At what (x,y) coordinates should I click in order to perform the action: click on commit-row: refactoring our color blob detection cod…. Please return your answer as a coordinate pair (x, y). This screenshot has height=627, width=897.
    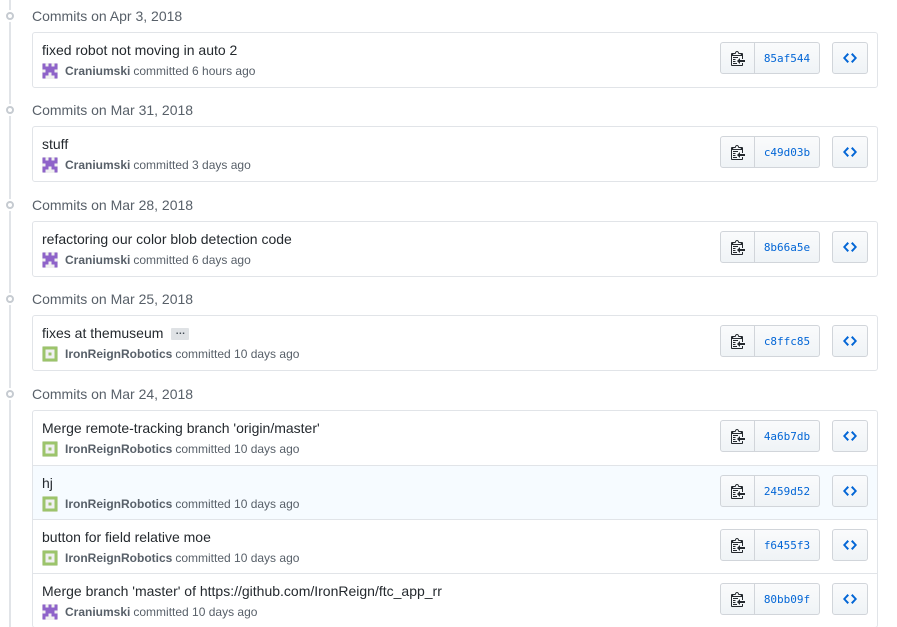
    Looking at the image, I should click on (455, 249).